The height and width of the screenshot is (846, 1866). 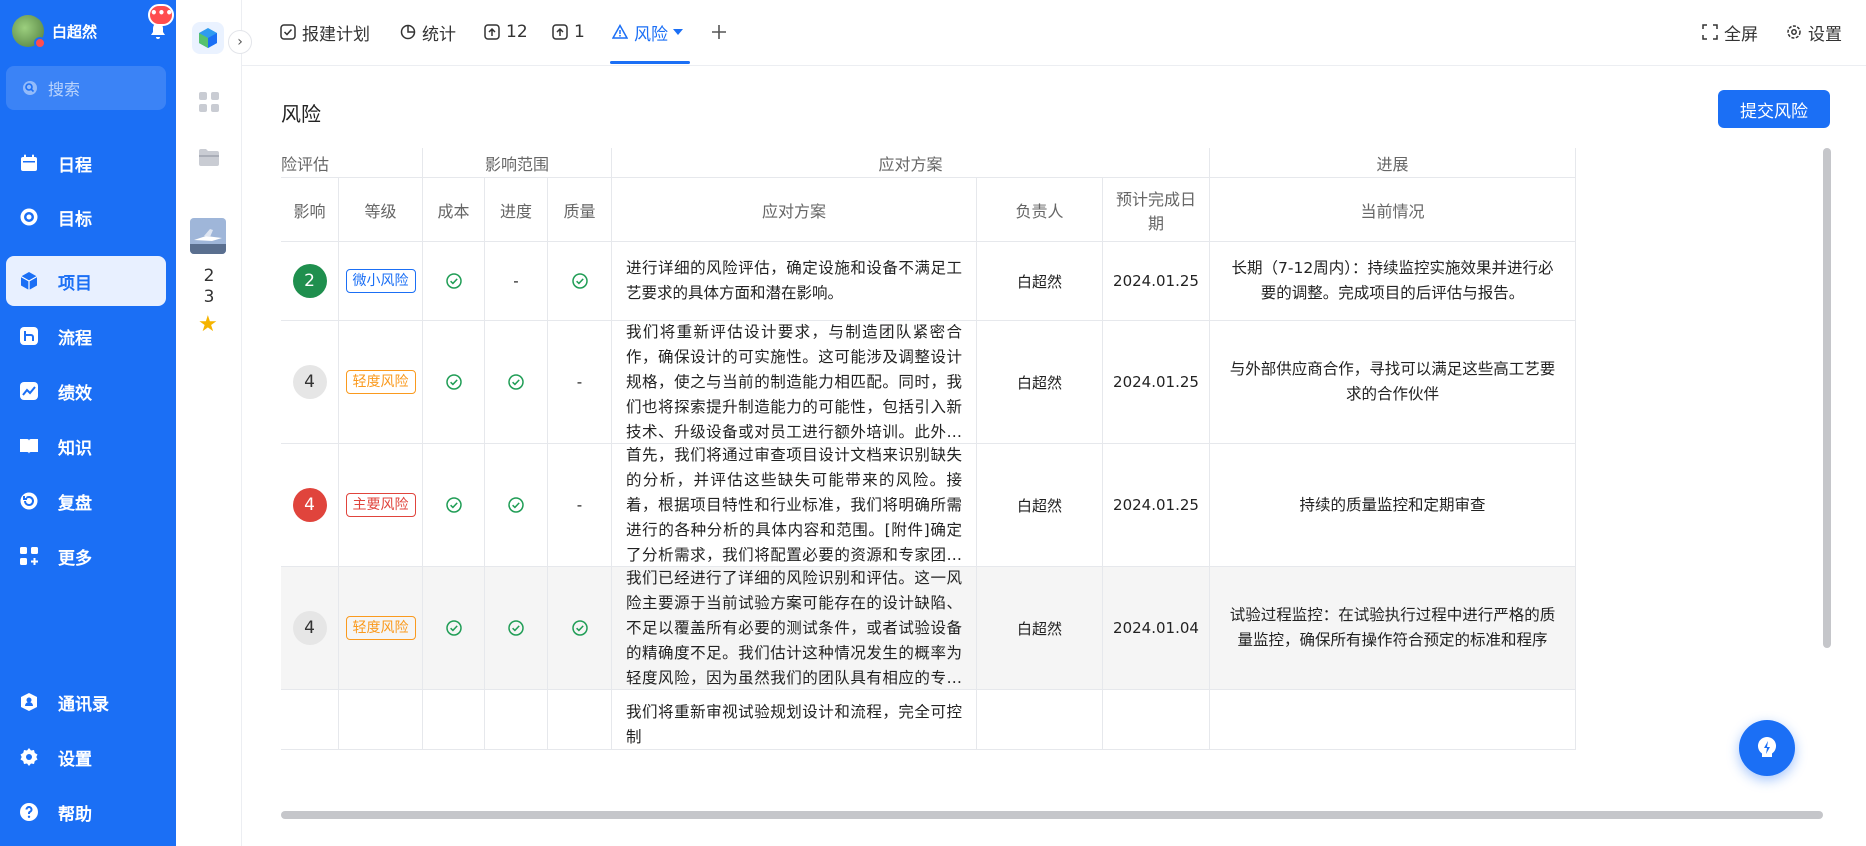 What do you see at coordinates (64, 89) in the screenshot?
I see `search-placeholder: 搜索` at bounding box center [64, 89].